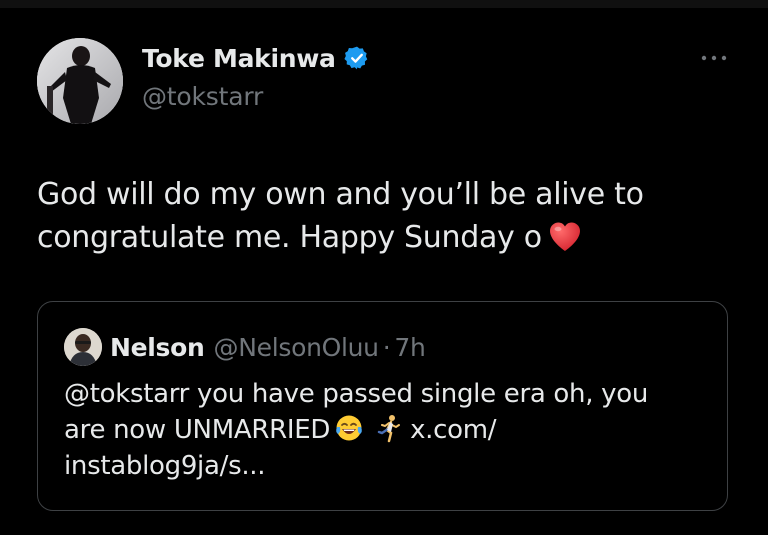  What do you see at coordinates (565, 237) in the screenshot?
I see `heart-emoji-icon` at bounding box center [565, 237].